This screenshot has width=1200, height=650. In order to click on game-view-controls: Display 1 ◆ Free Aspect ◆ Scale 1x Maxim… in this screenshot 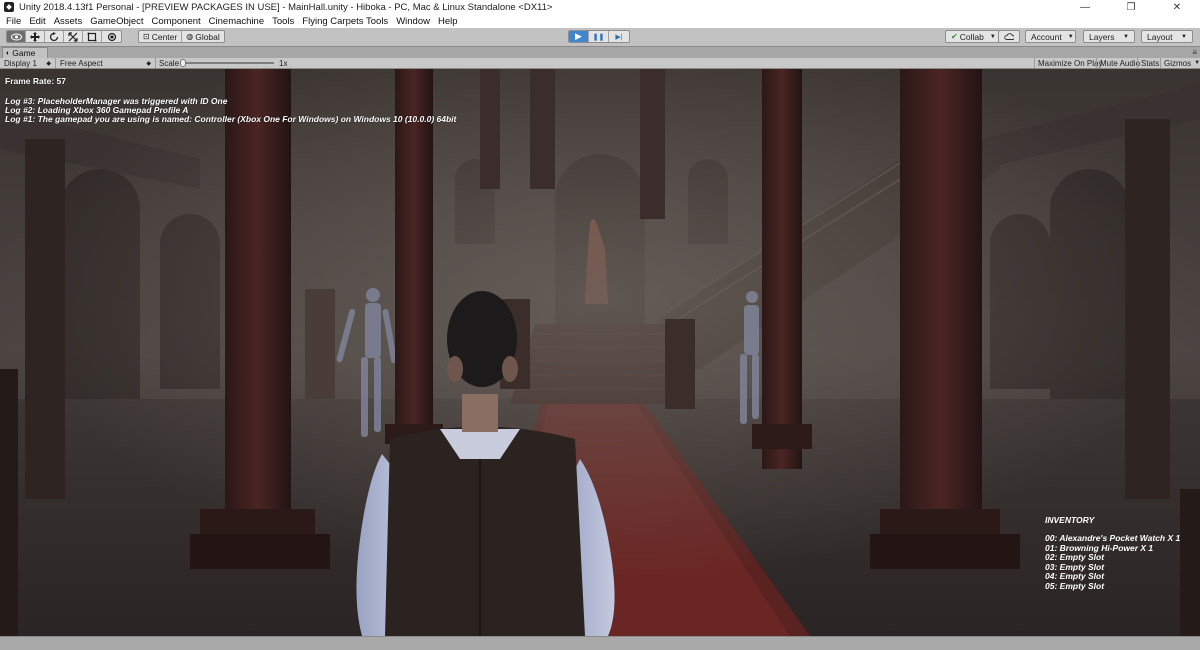, I will do `click(600, 63)`.